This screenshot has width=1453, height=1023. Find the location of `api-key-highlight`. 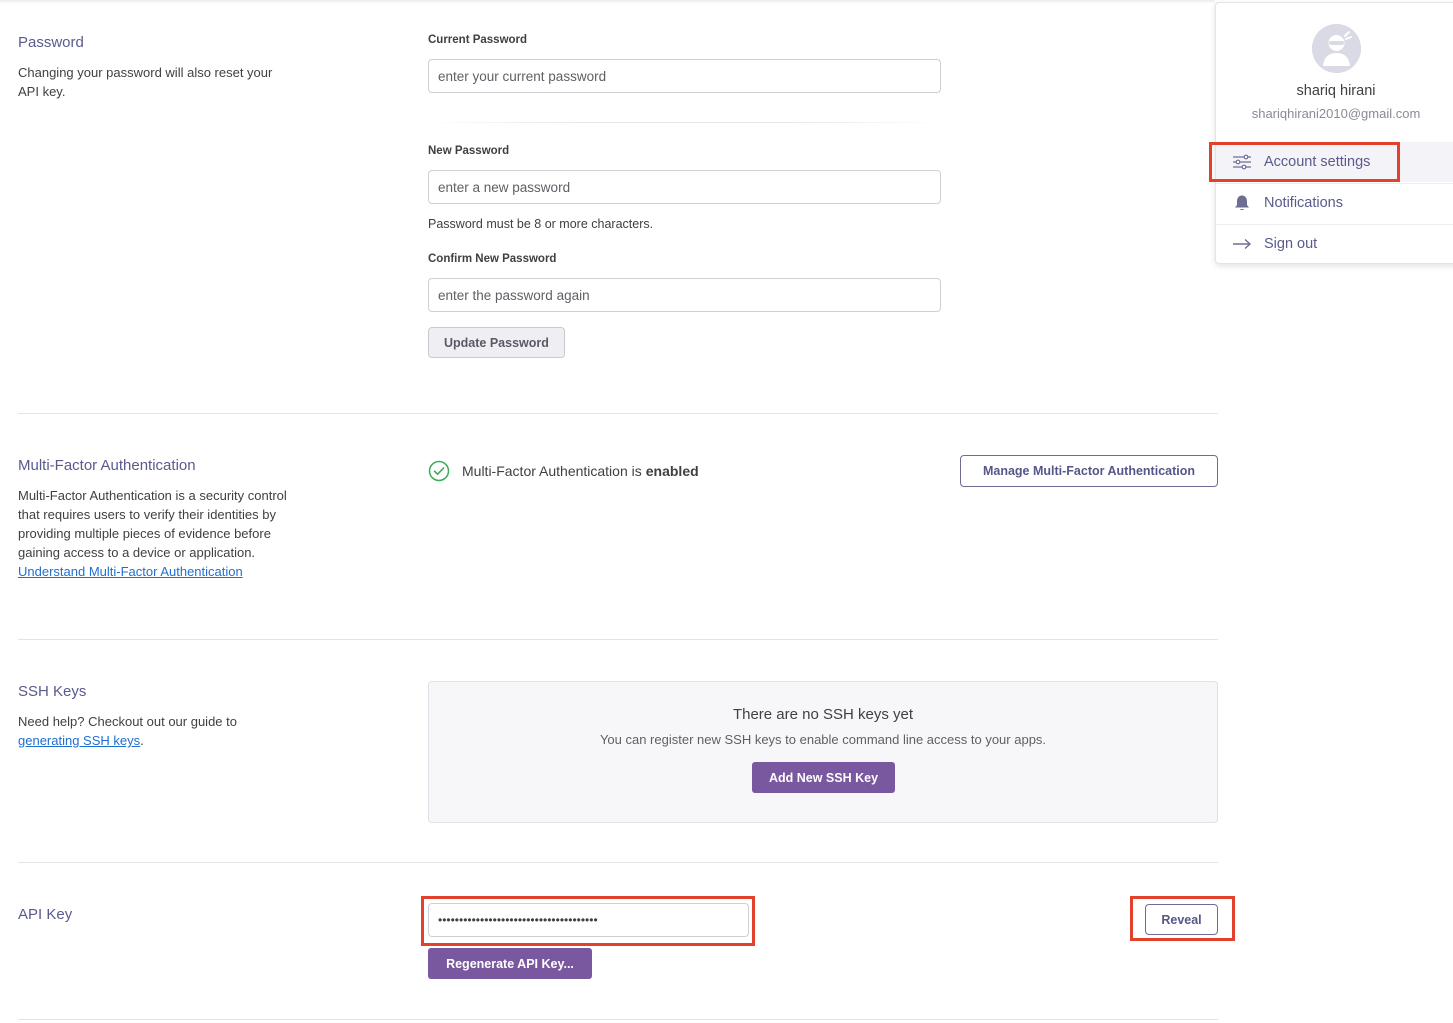

api-key-highlight is located at coordinates (588, 921).